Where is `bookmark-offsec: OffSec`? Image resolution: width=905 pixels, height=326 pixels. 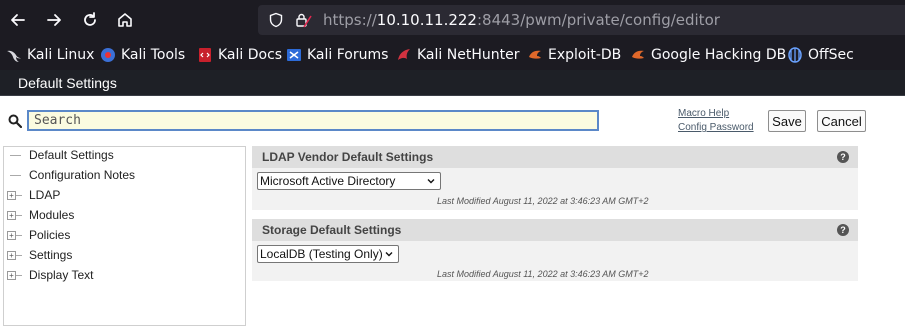 bookmark-offsec: OffSec is located at coordinates (820, 55).